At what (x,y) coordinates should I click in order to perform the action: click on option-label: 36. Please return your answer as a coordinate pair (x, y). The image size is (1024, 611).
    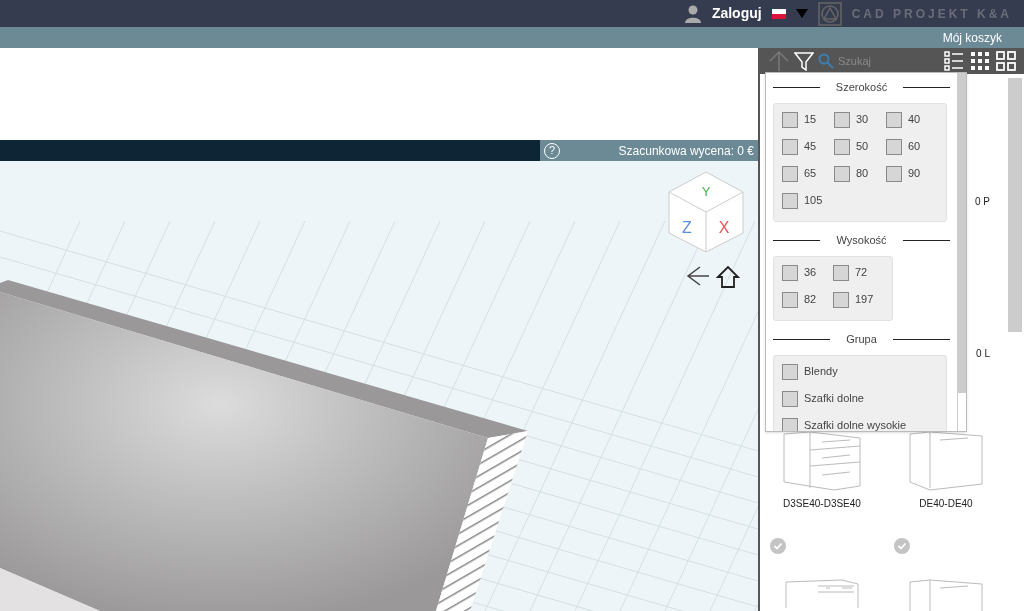
    Looking at the image, I should click on (810, 273).